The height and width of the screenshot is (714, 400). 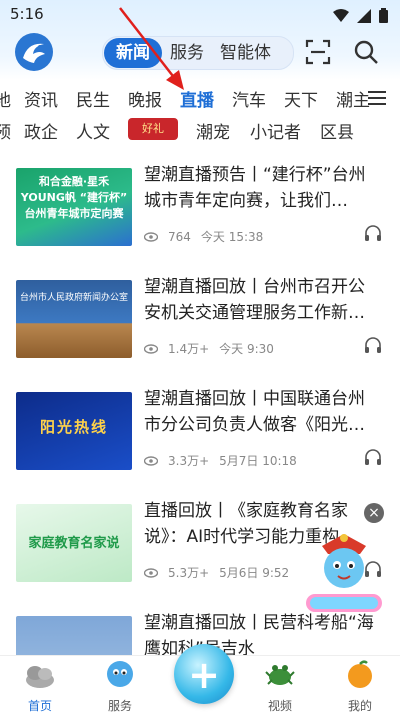 I want to click on status-time: 5:16, so click(x=27, y=14).